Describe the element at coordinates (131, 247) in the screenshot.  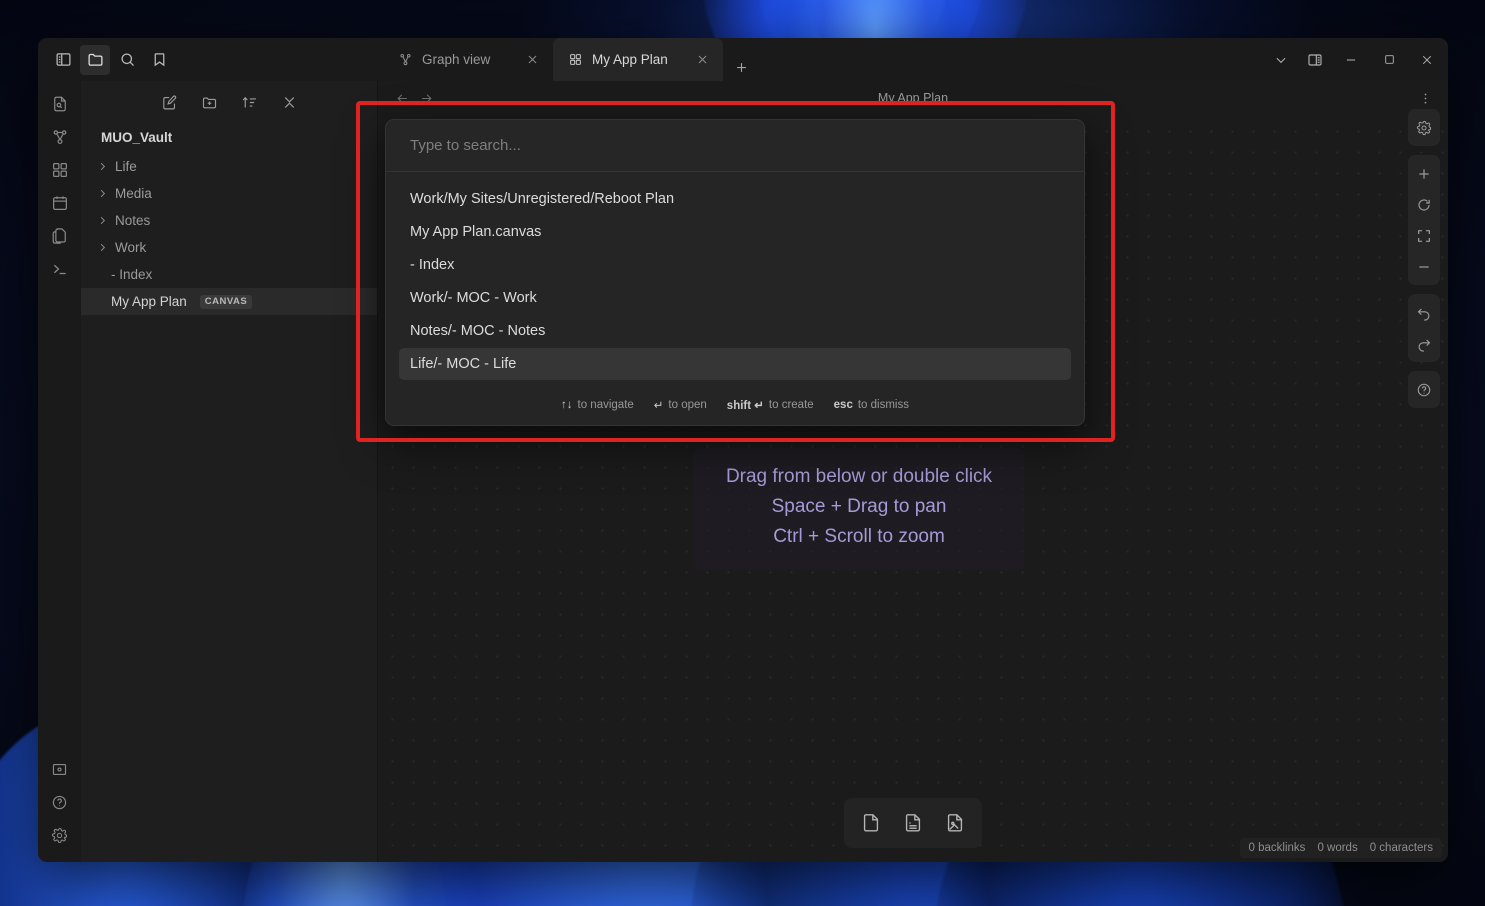
I see `tree-item-label: Work` at that location.